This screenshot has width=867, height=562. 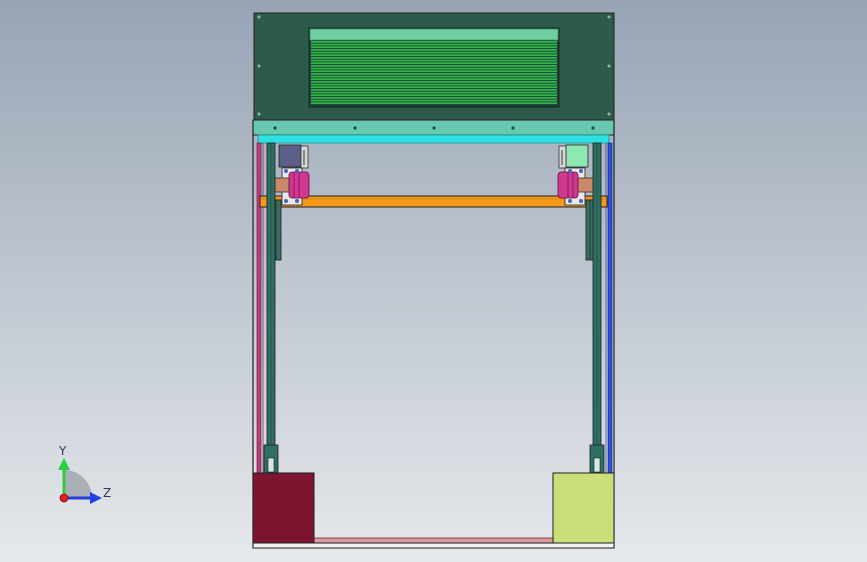 I want to click on cyan-bar, so click(x=433, y=139).